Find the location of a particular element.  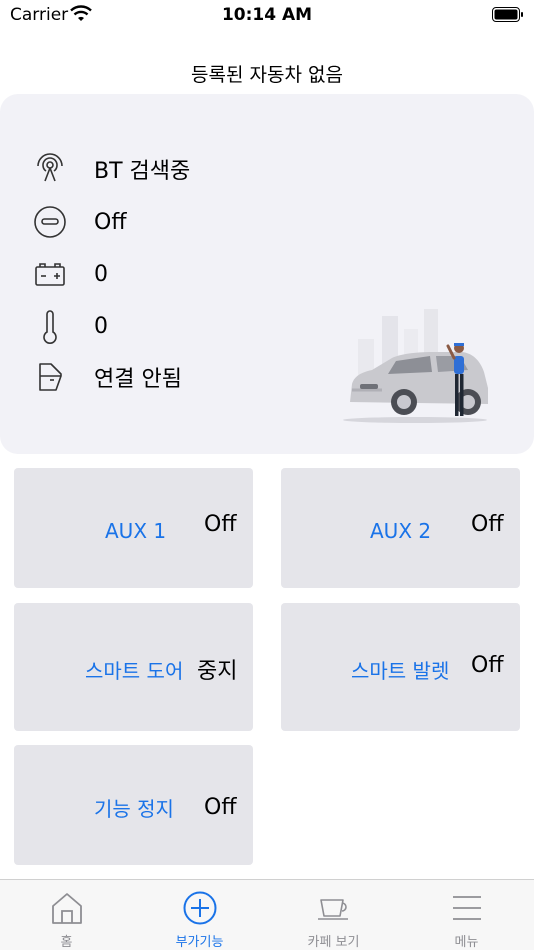

engine-status-row: Off is located at coordinates (79, 222).